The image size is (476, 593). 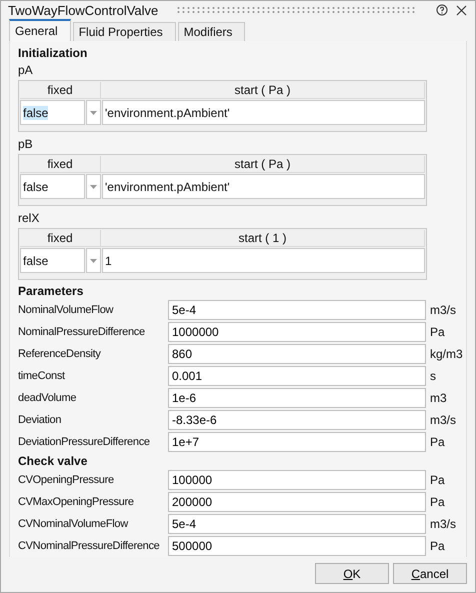 I want to click on unit-label: s, so click(x=433, y=376).